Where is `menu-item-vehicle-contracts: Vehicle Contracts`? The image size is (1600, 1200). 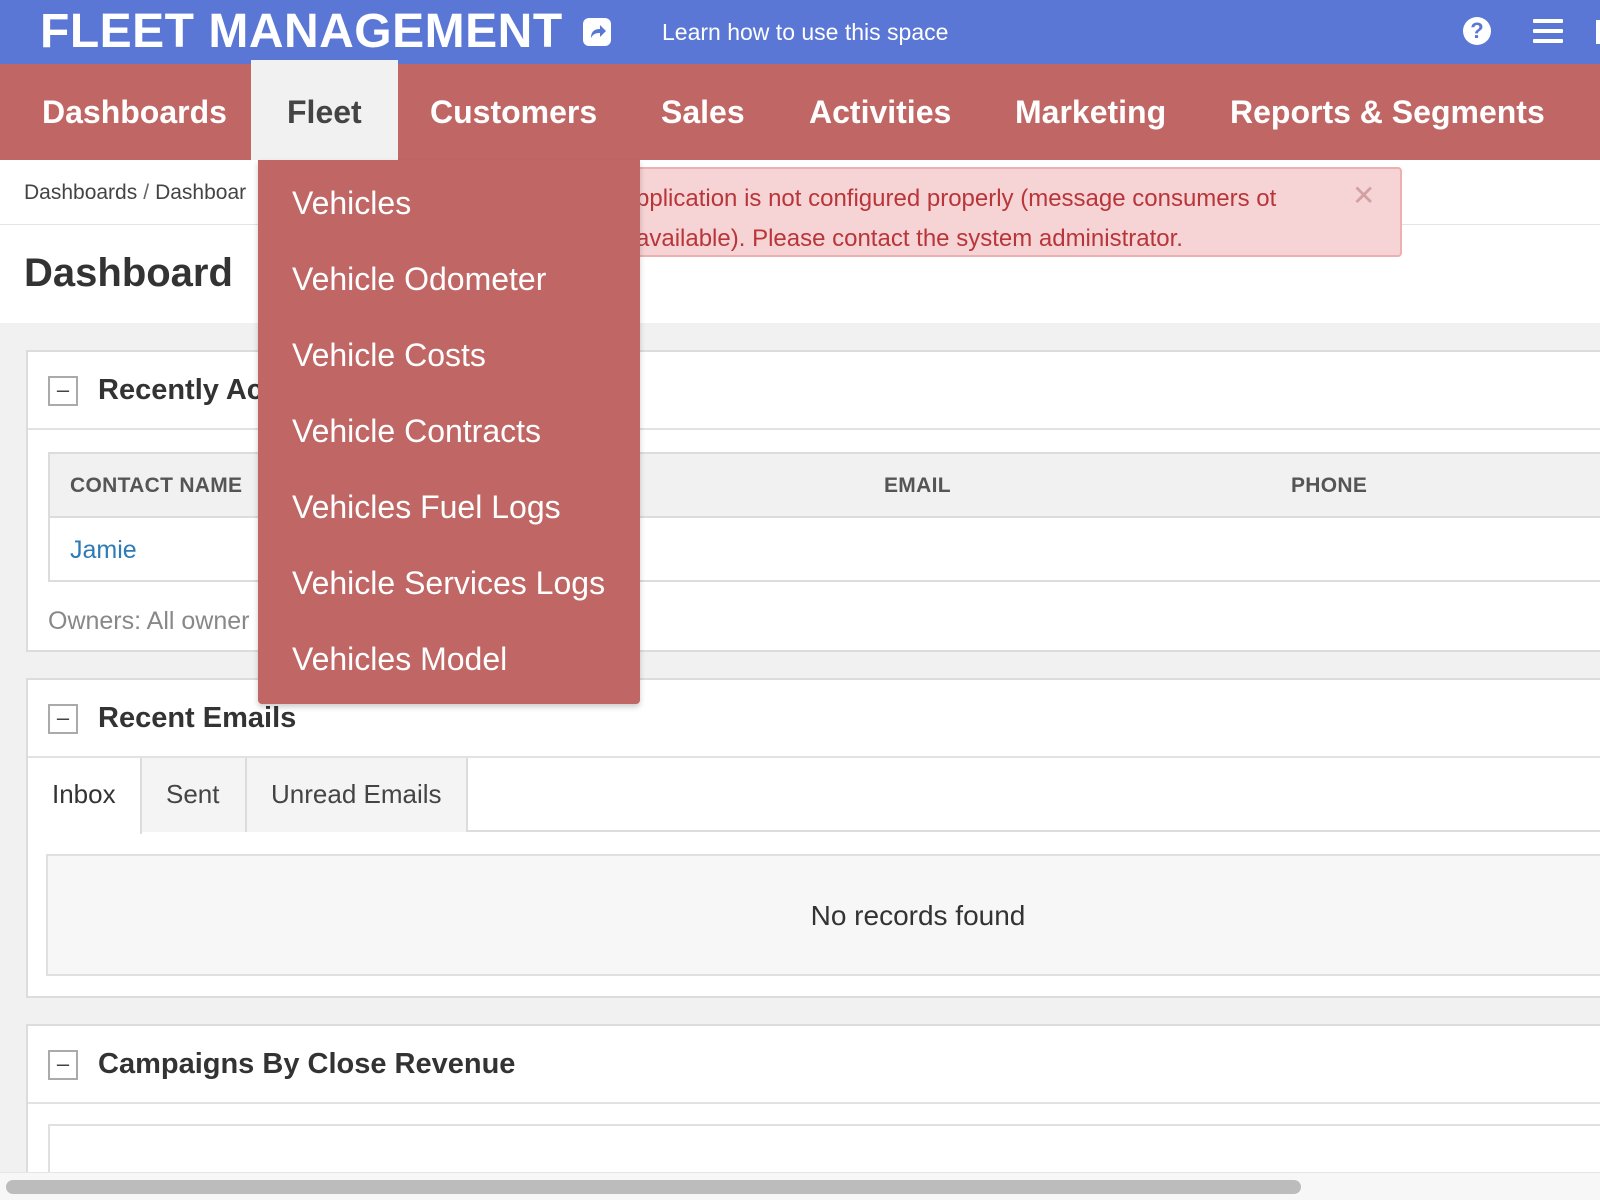 menu-item-vehicle-contracts: Vehicle Contracts is located at coordinates (416, 431).